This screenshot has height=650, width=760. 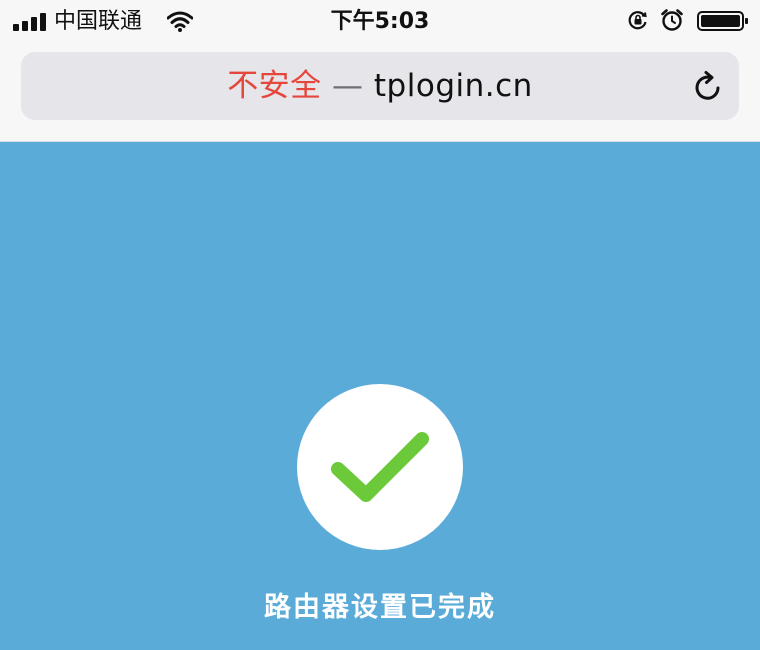 I want to click on not-secure-label: 不安全, so click(x=274, y=86).